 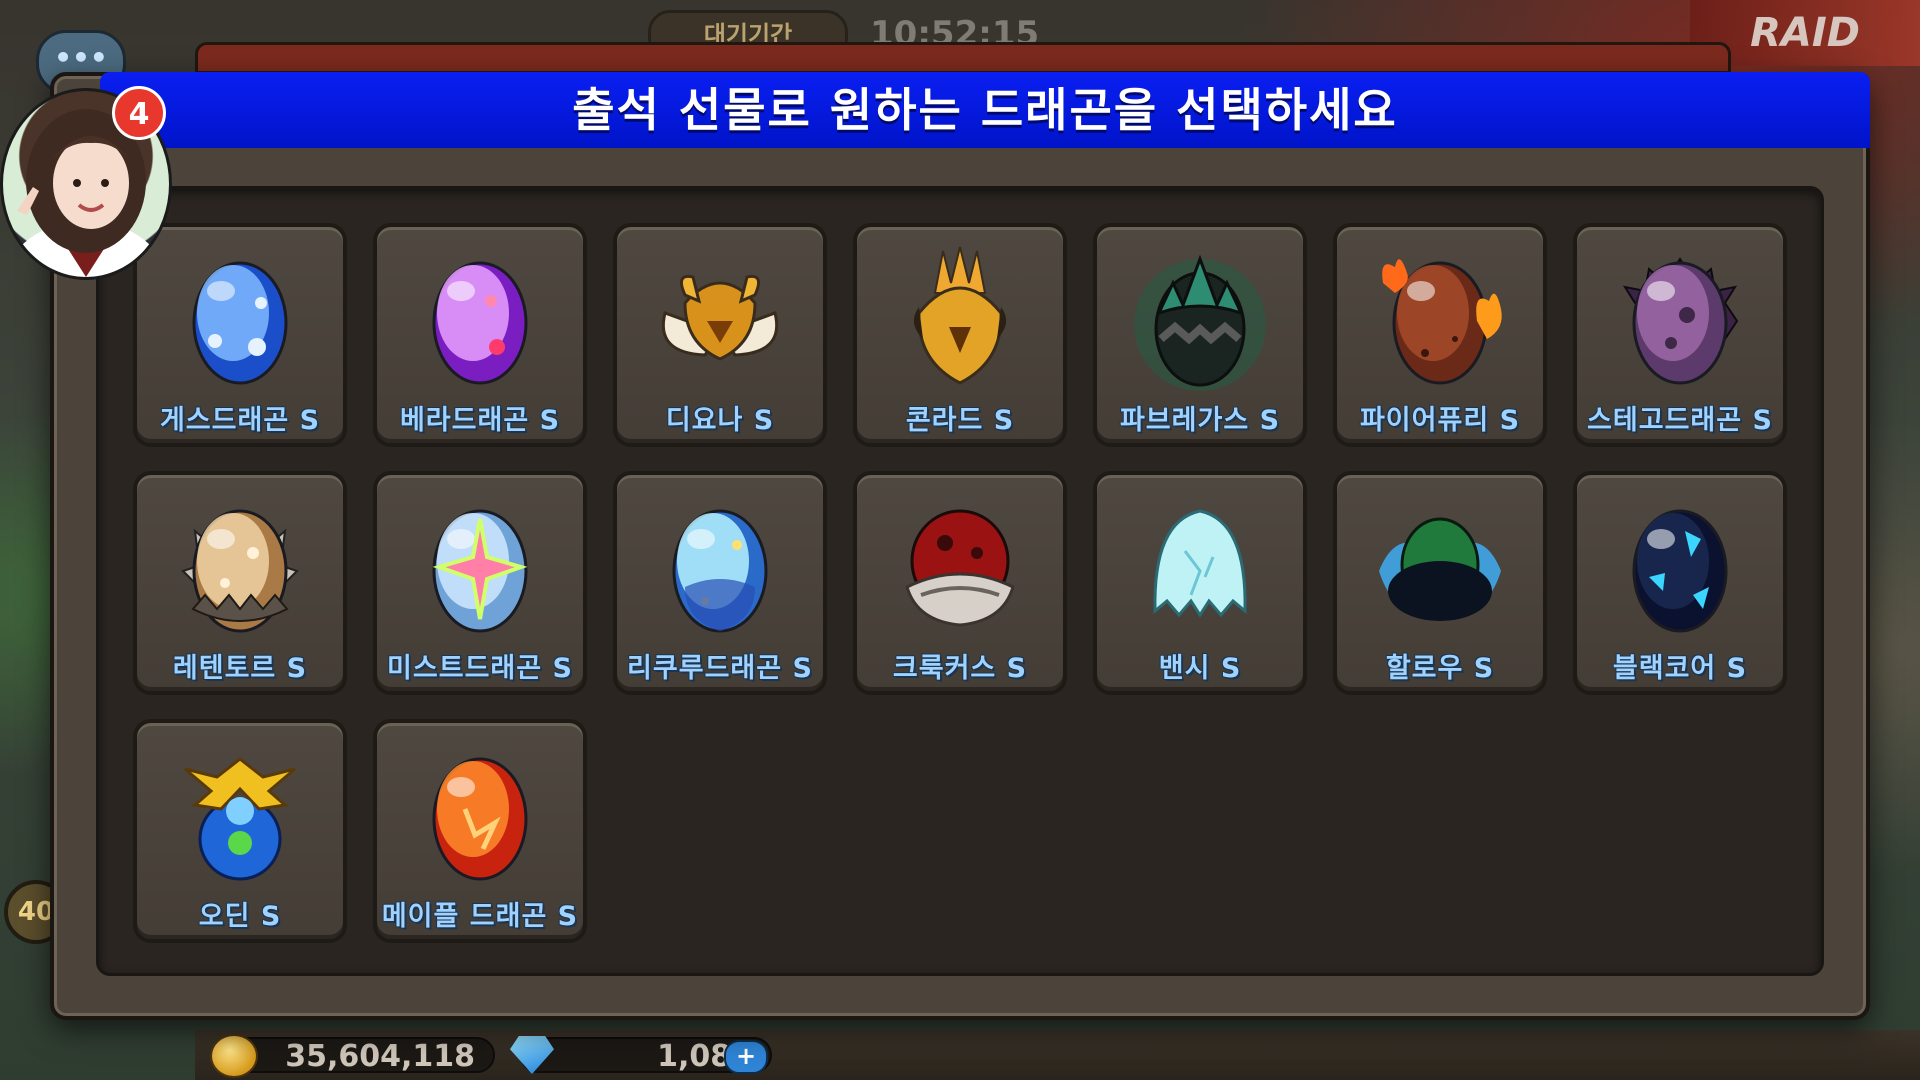 What do you see at coordinates (240, 814) in the screenshot?
I see `odin-helm-icon` at bounding box center [240, 814].